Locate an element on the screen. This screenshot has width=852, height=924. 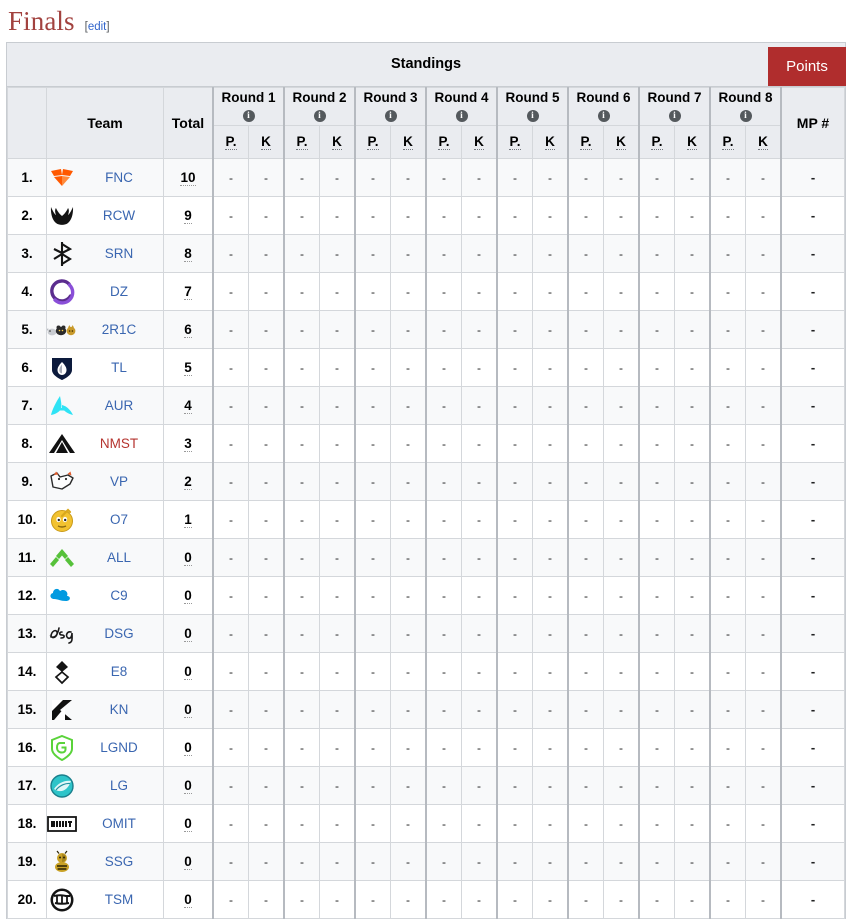
table-row: 15. KN 0- - - - - - - - - - - - - - - - - is located at coordinates (426, 709).